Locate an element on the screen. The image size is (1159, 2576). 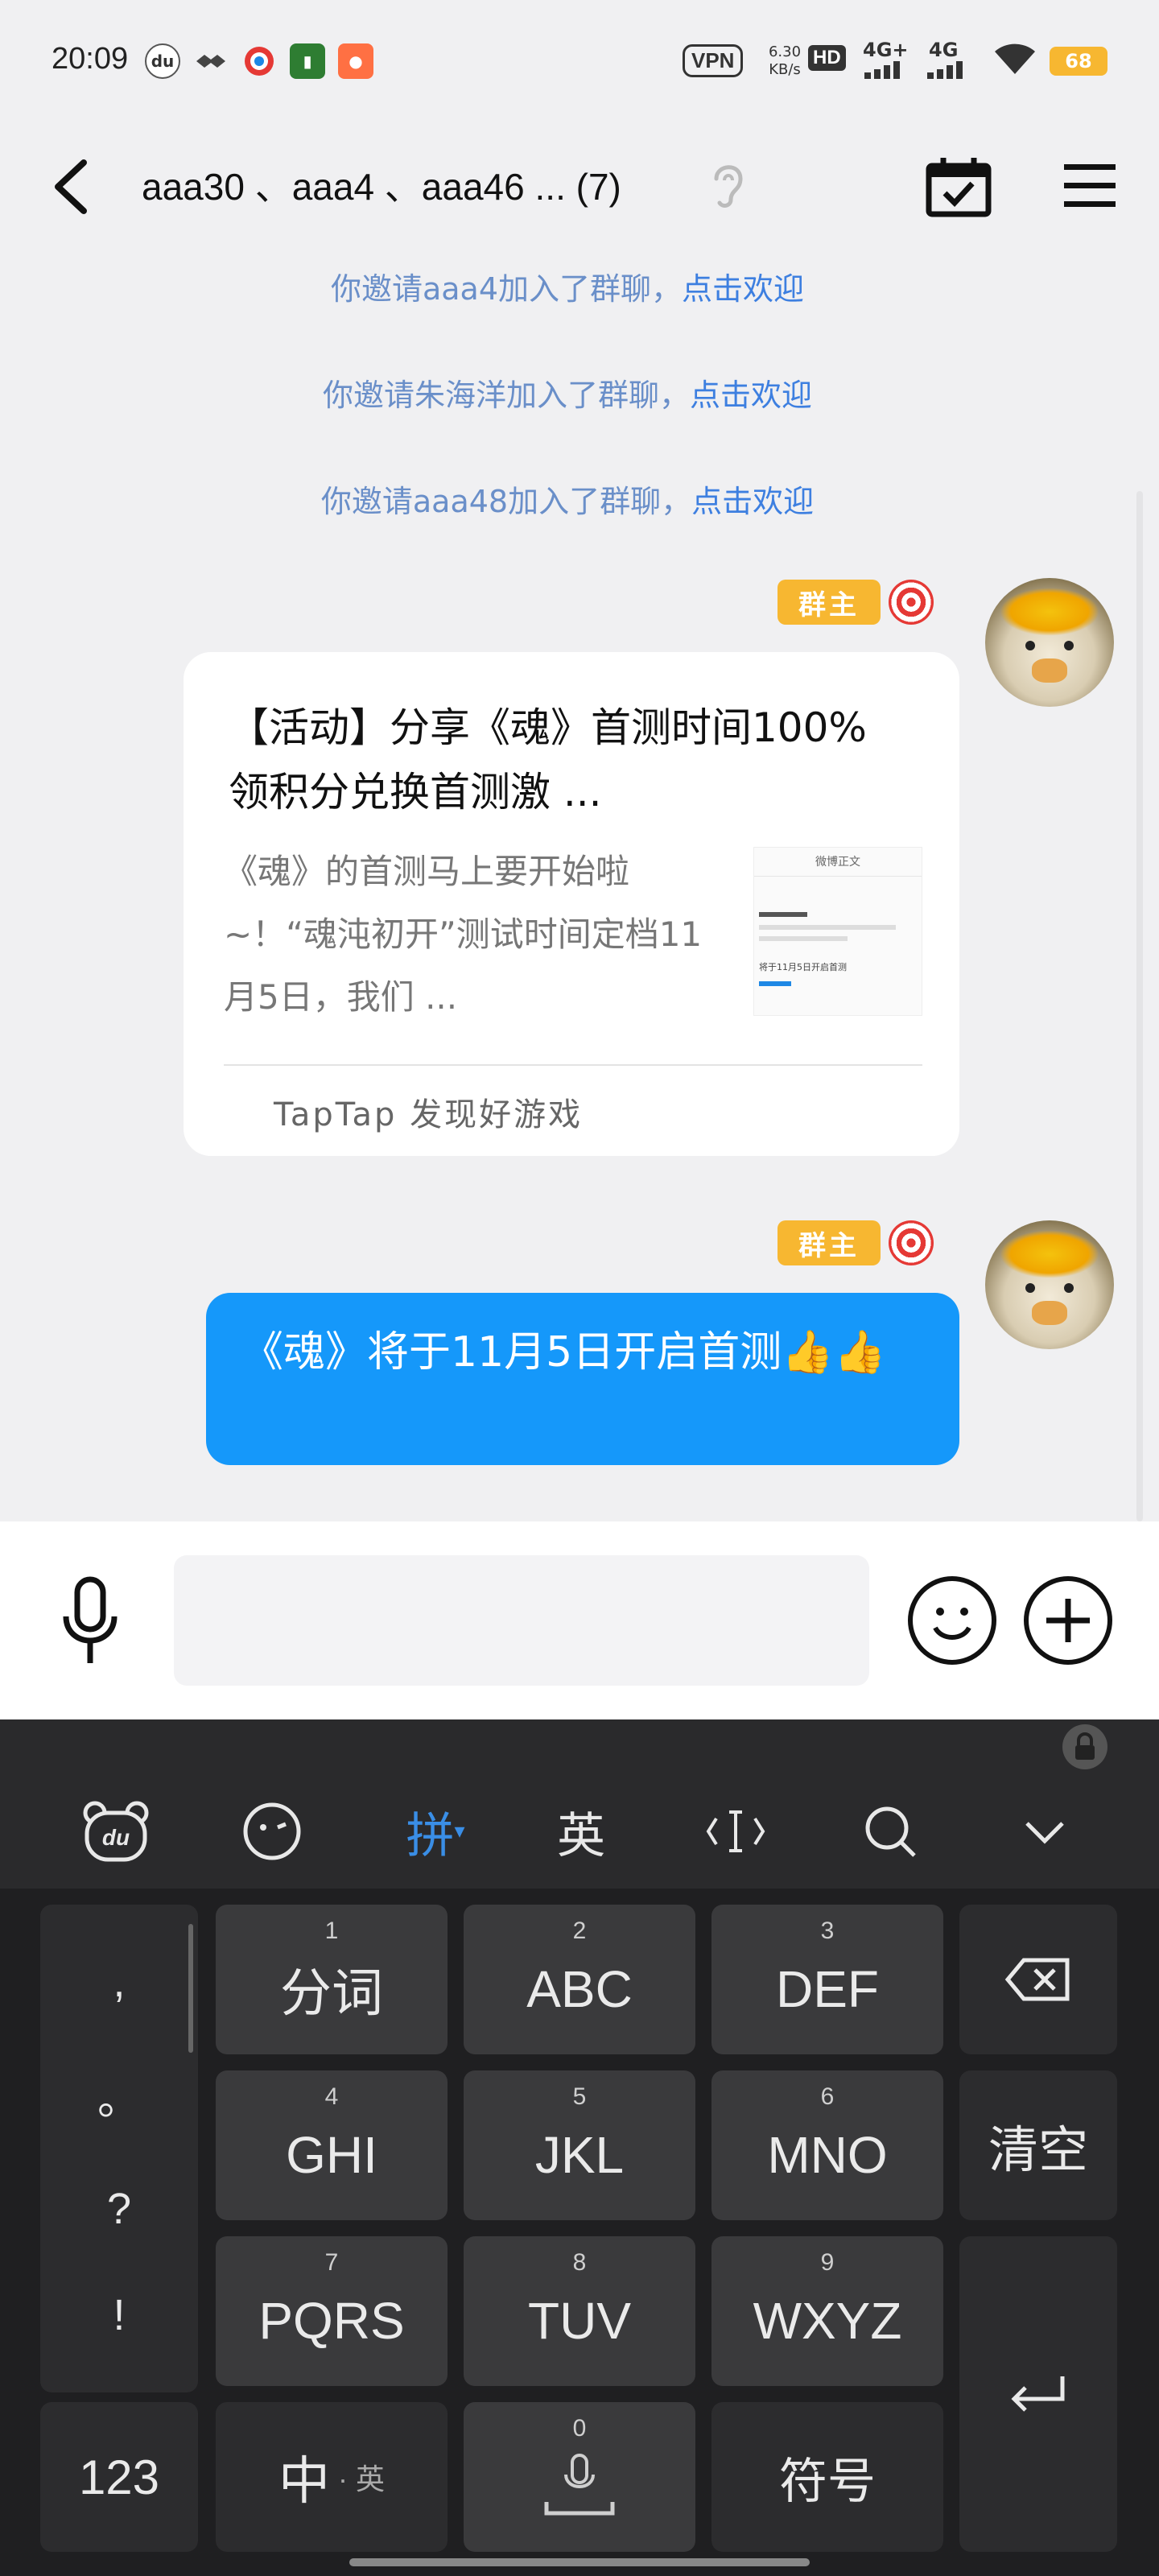
card-source: TapTap 发现好游戏 is located at coordinates (429, 1114).